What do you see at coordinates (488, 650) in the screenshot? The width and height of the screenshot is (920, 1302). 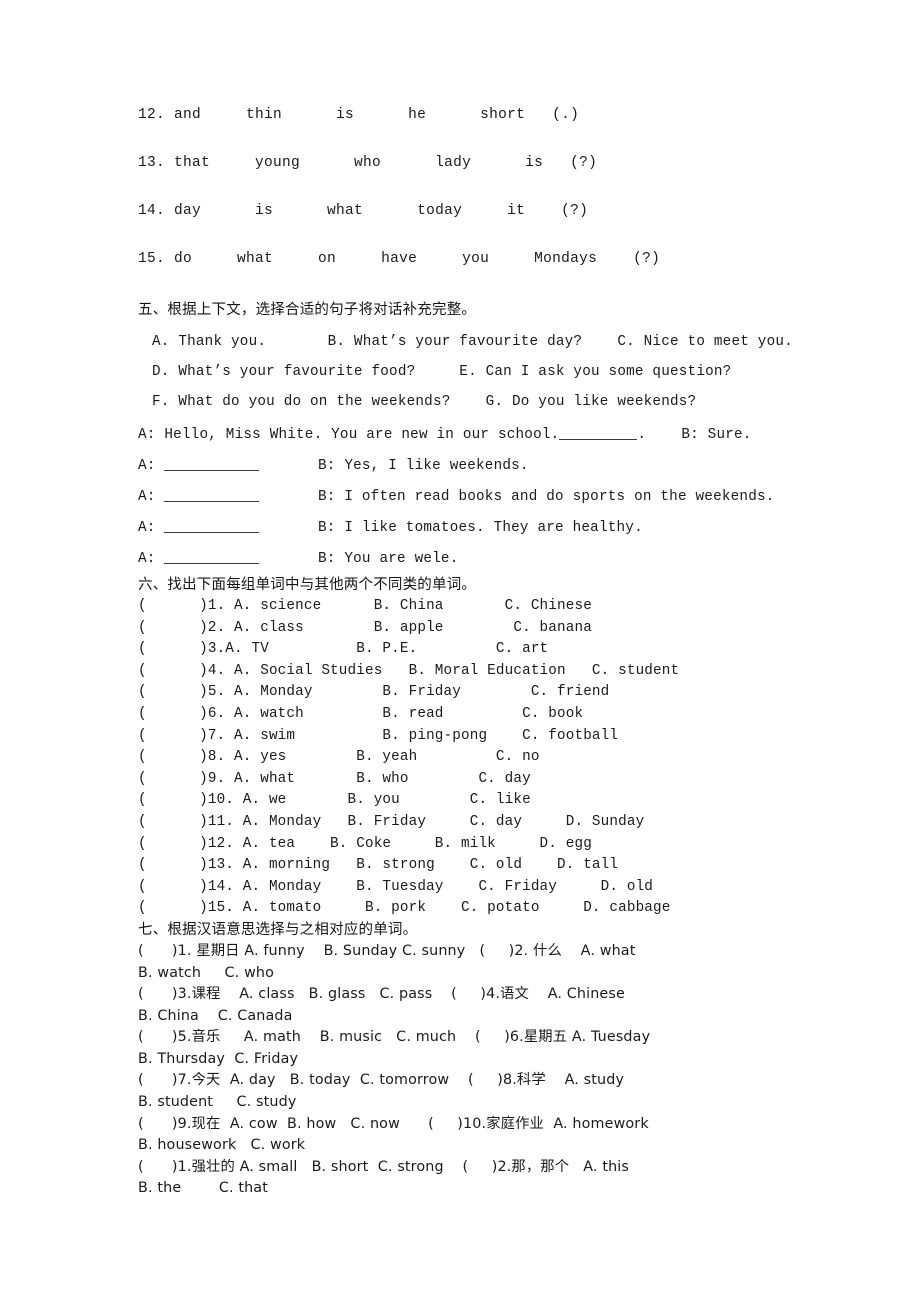 I see `choice-item: ( )3.A. TV B. P.E. C. art` at bounding box center [488, 650].